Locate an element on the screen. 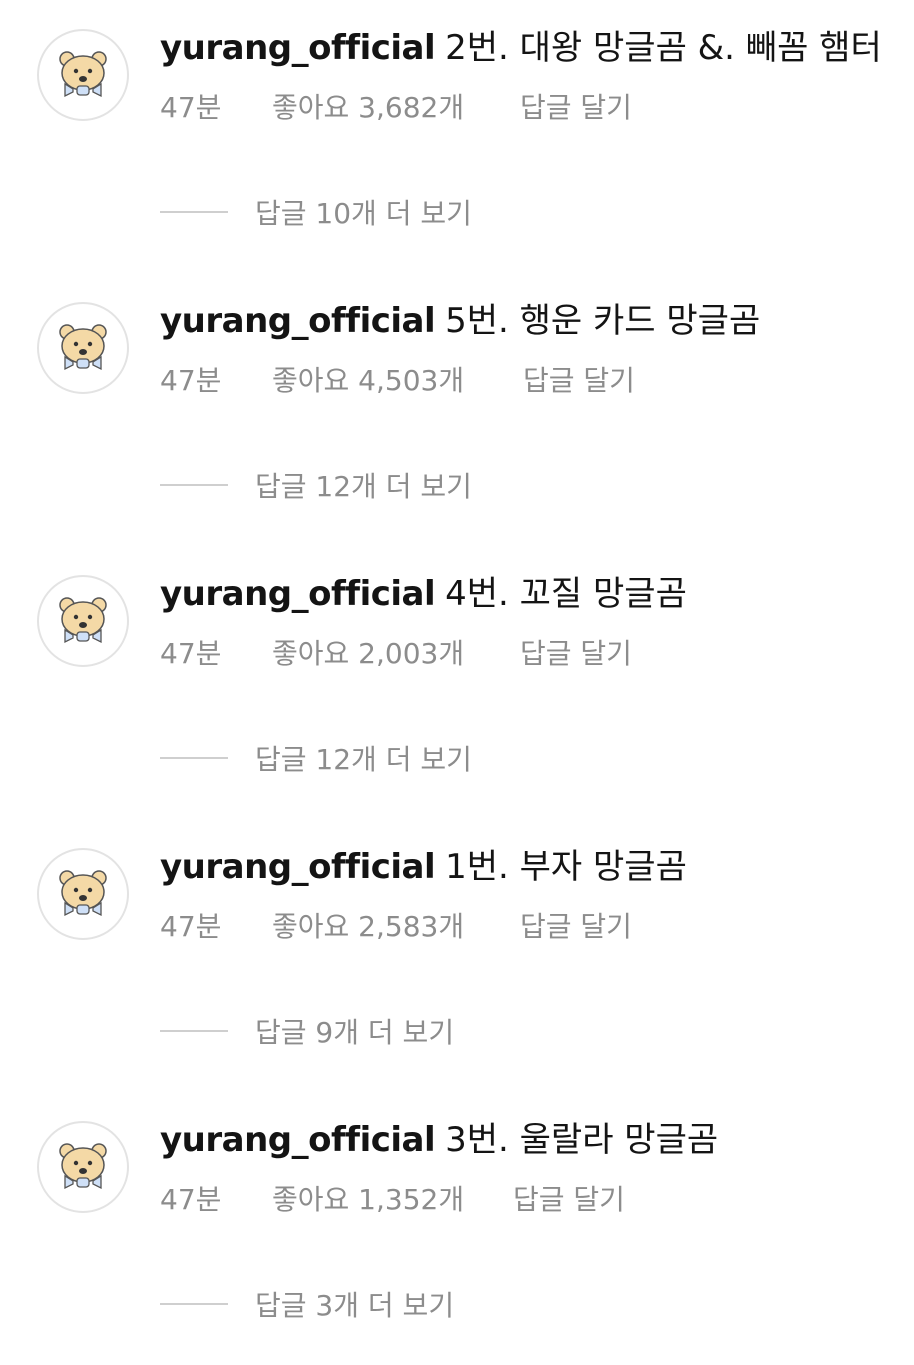  view-replies-button: 답글 9개 더 보기 is located at coordinates (307, 1031).